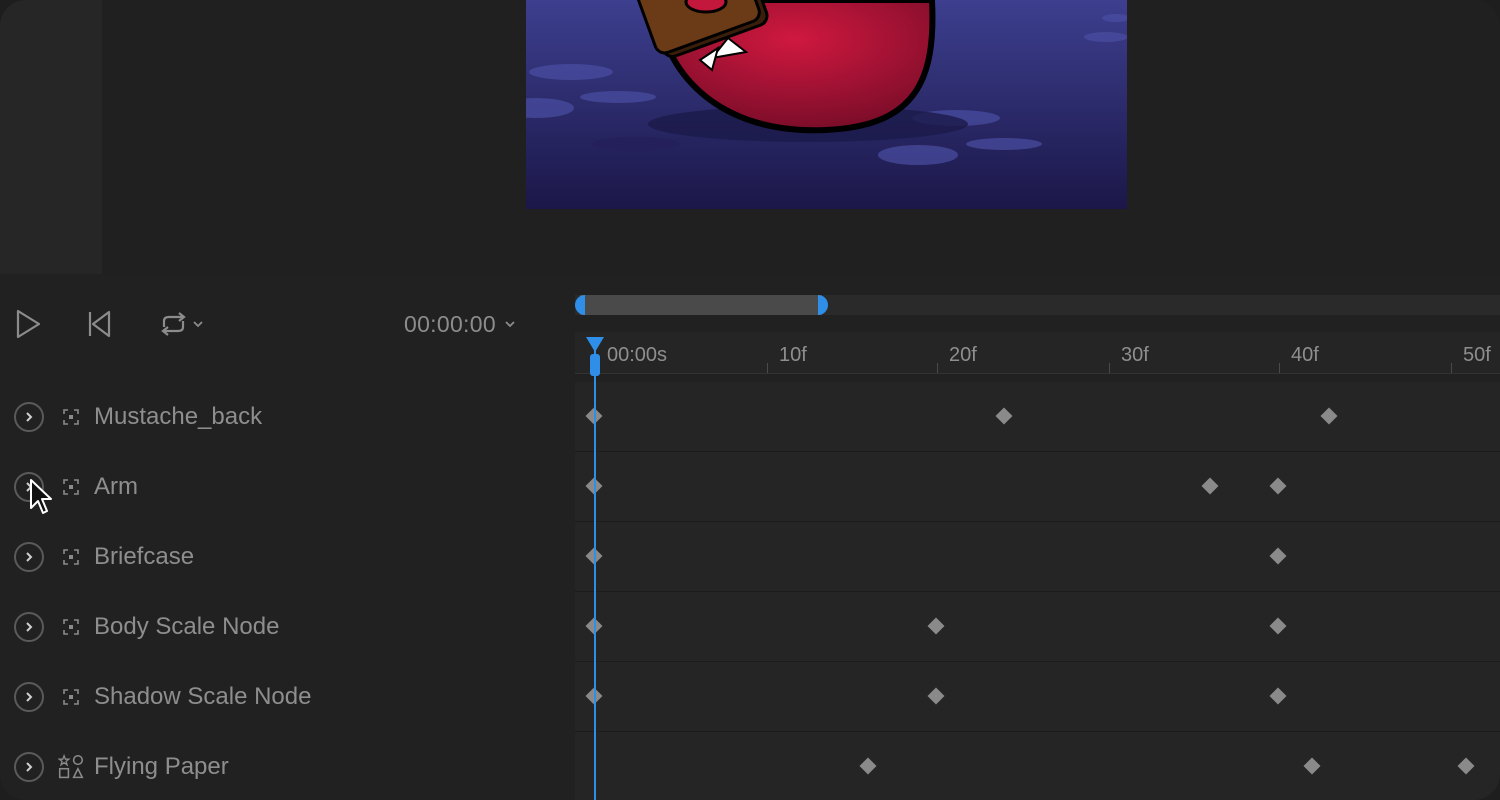  Describe the element at coordinates (116, 487) in the screenshot. I see `layer-name: Arm` at that location.